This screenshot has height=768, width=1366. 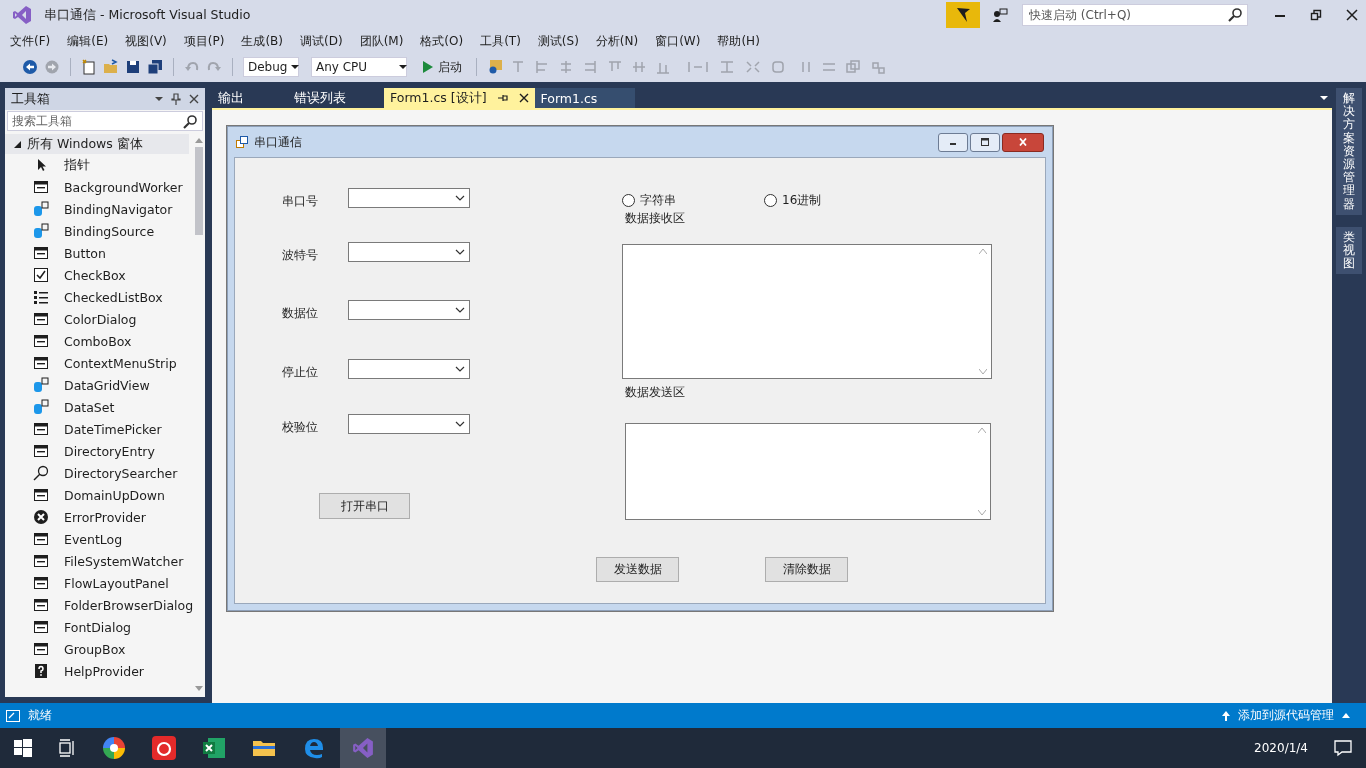 What do you see at coordinates (1000, 15) in the screenshot?
I see `account-icon` at bounding box center [1000, 15].